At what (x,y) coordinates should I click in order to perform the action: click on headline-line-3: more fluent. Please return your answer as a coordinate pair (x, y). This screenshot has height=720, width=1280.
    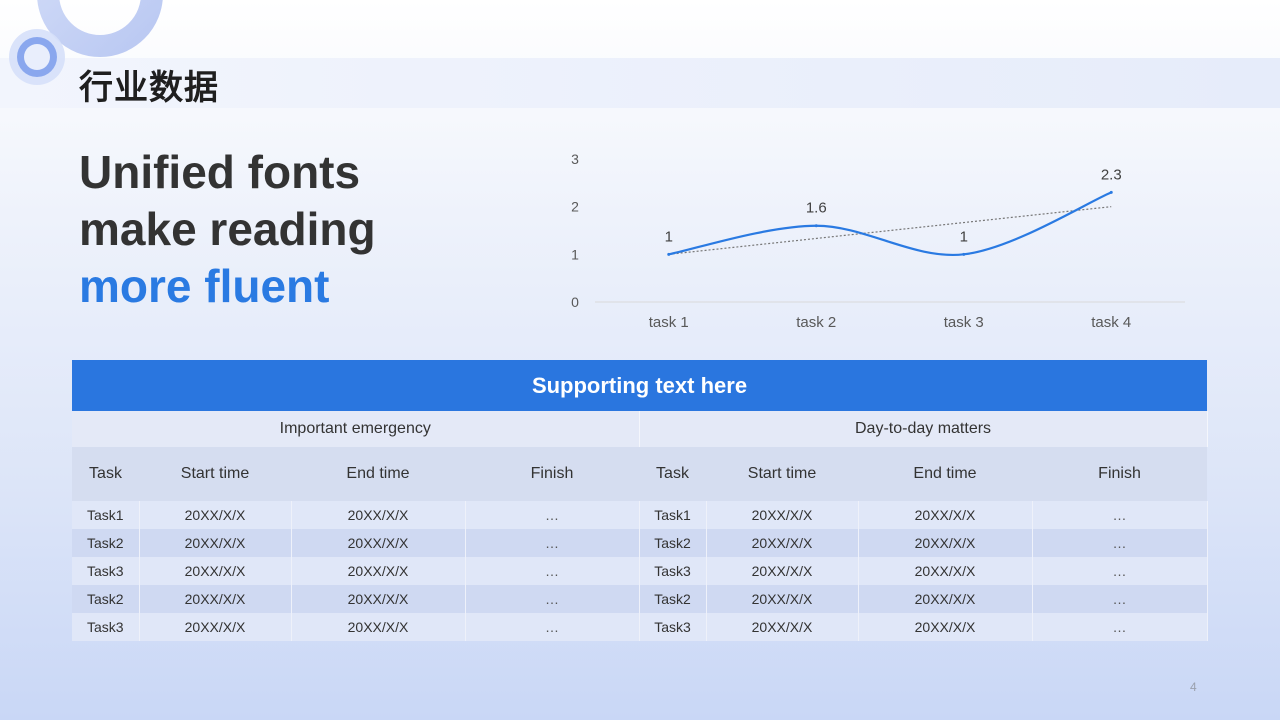
    Looking at the image, I should click on (204, 286).